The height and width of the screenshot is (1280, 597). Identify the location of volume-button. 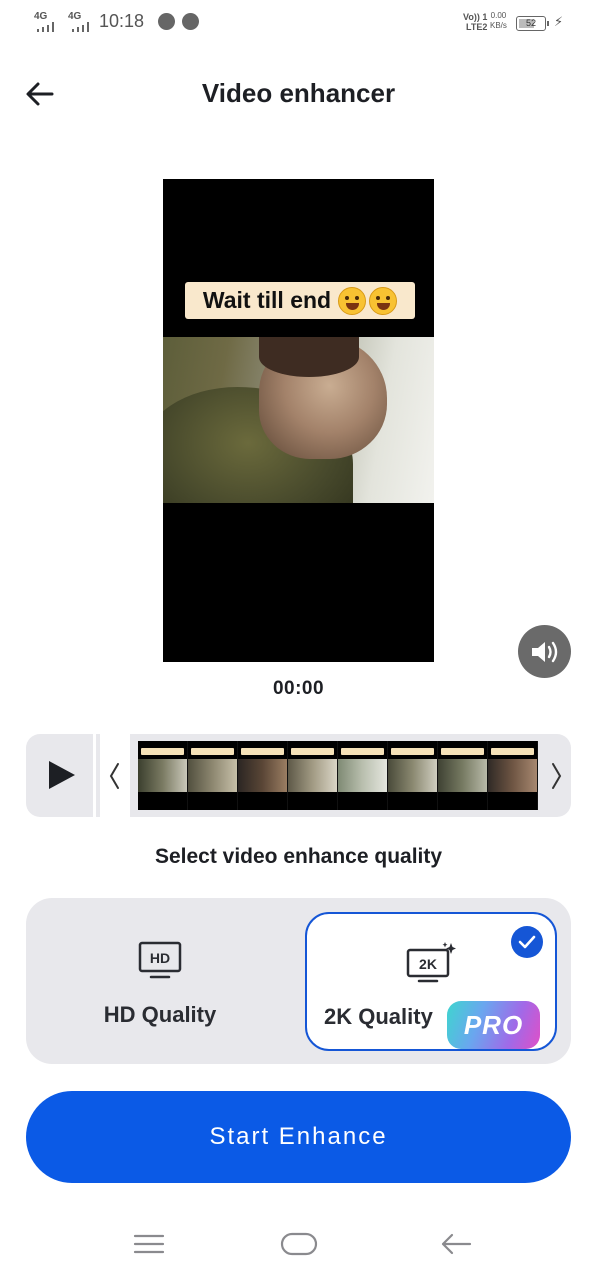
(544, 651).